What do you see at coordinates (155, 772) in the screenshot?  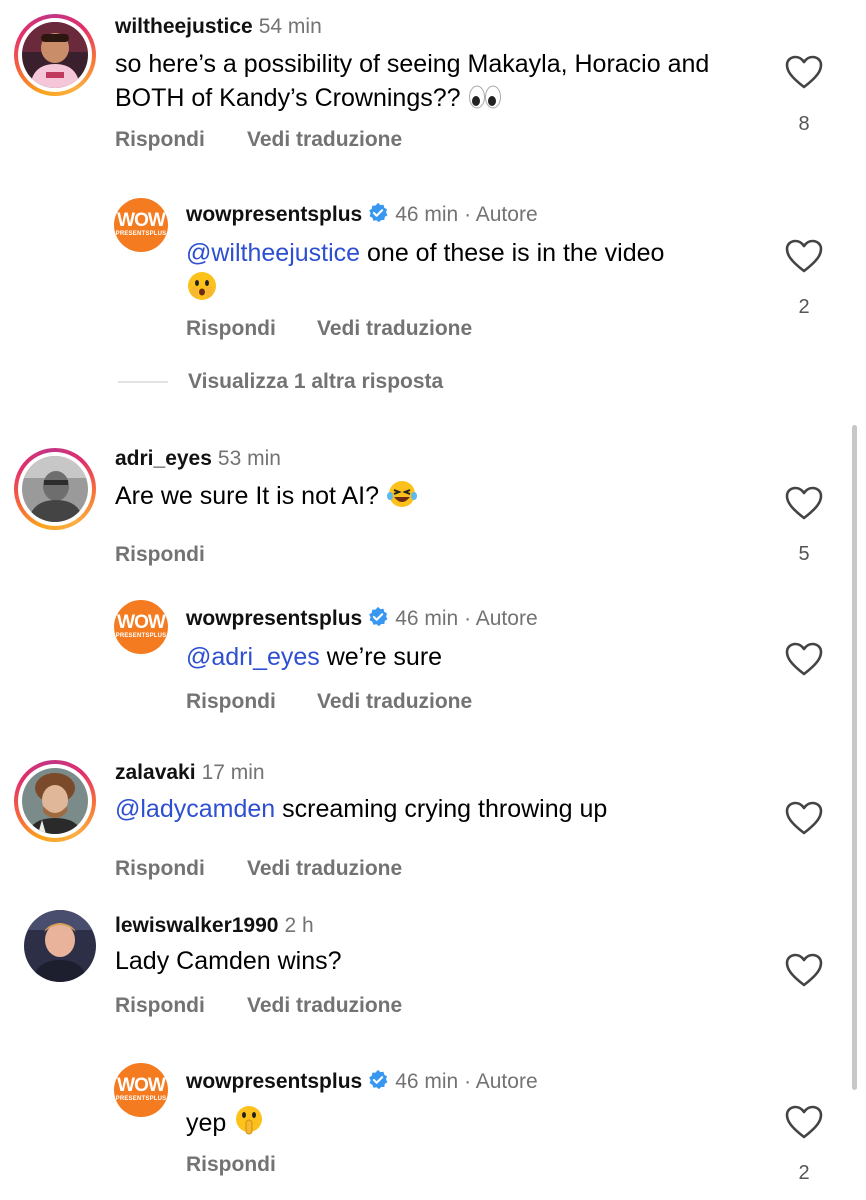 I see `username: zalavaki` at bounding box center [155, 772].